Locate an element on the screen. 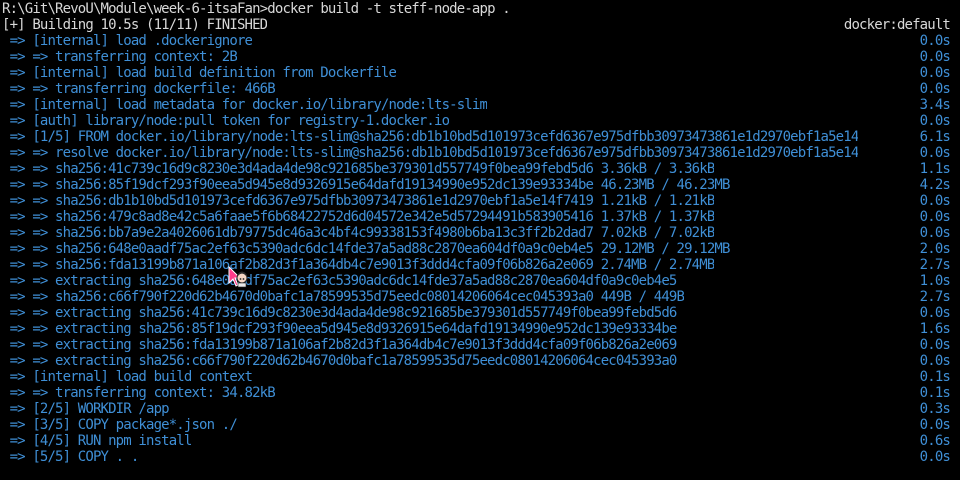 The width and height of the screenshot is (960, 480). log-line-duration: 1.1s is located at coordinates (934, 169).